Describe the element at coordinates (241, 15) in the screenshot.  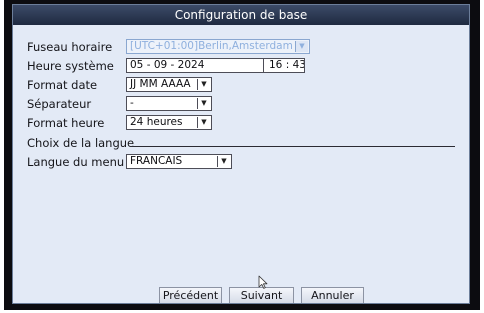
I see `dialog-title: Configuration de base` at that location.